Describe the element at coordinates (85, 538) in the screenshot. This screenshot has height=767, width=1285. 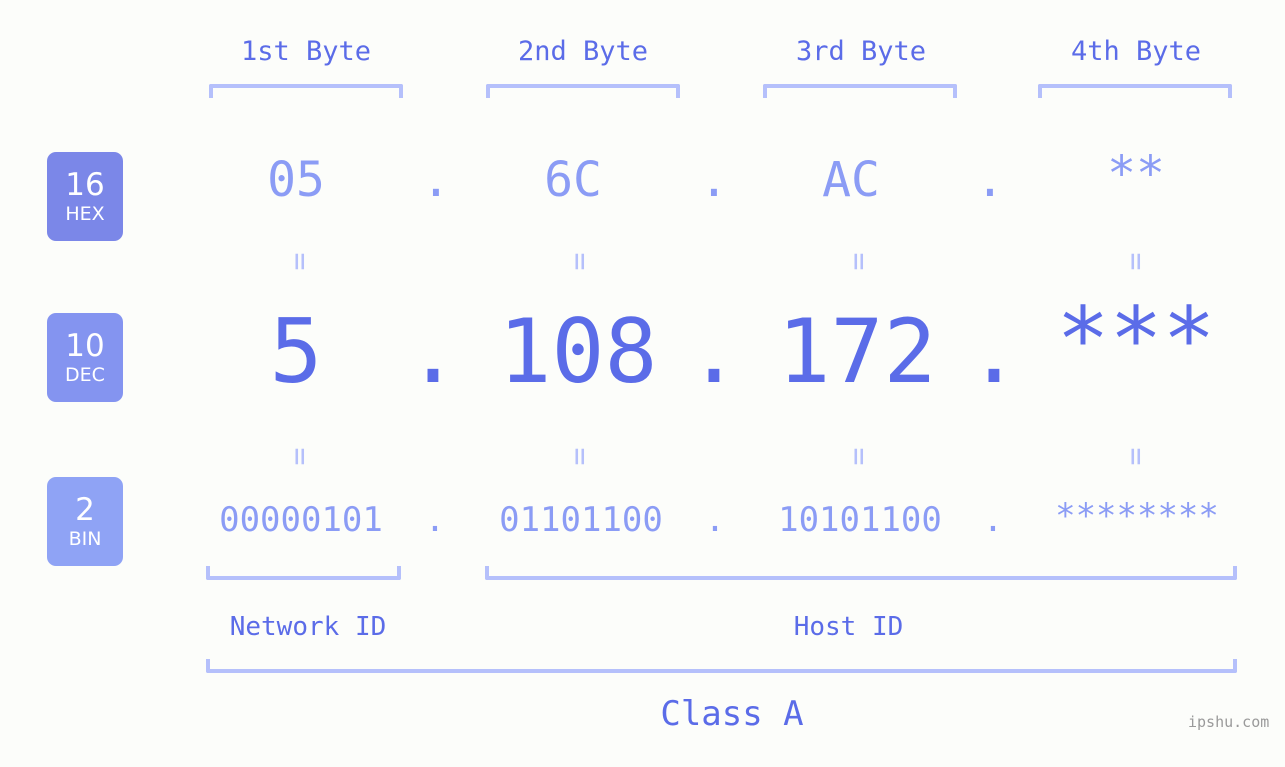
I see `base-badge-bin-name: BIN` at that location.